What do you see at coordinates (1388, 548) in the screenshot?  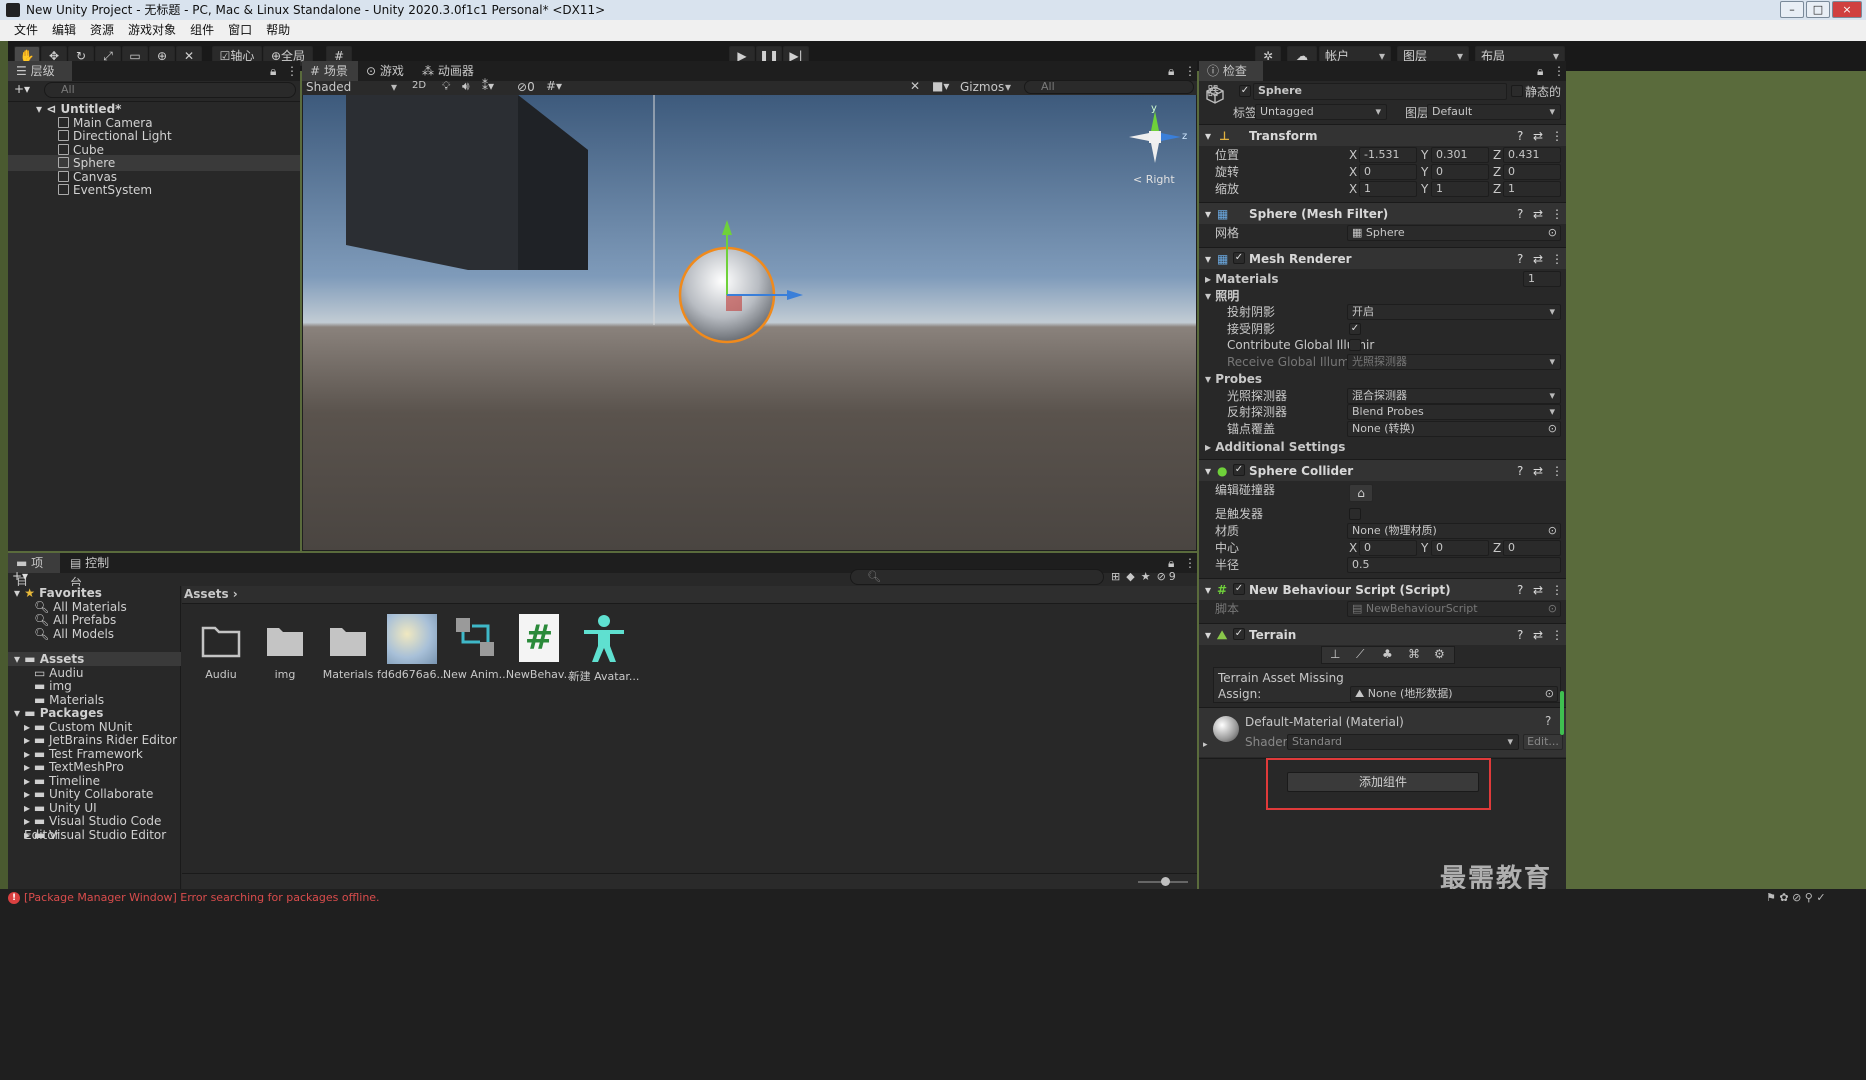 I see `center-x: 0` at bounding box center [1388, 548].